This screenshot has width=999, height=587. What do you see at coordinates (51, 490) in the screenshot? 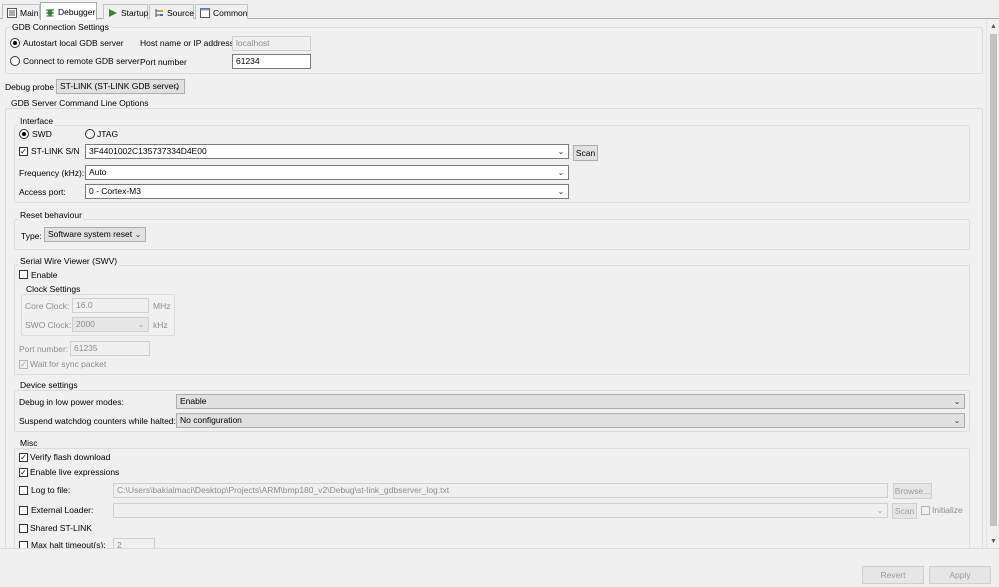
I see `log-to-file-label: Log to file:` at bounding box center [51, 490].